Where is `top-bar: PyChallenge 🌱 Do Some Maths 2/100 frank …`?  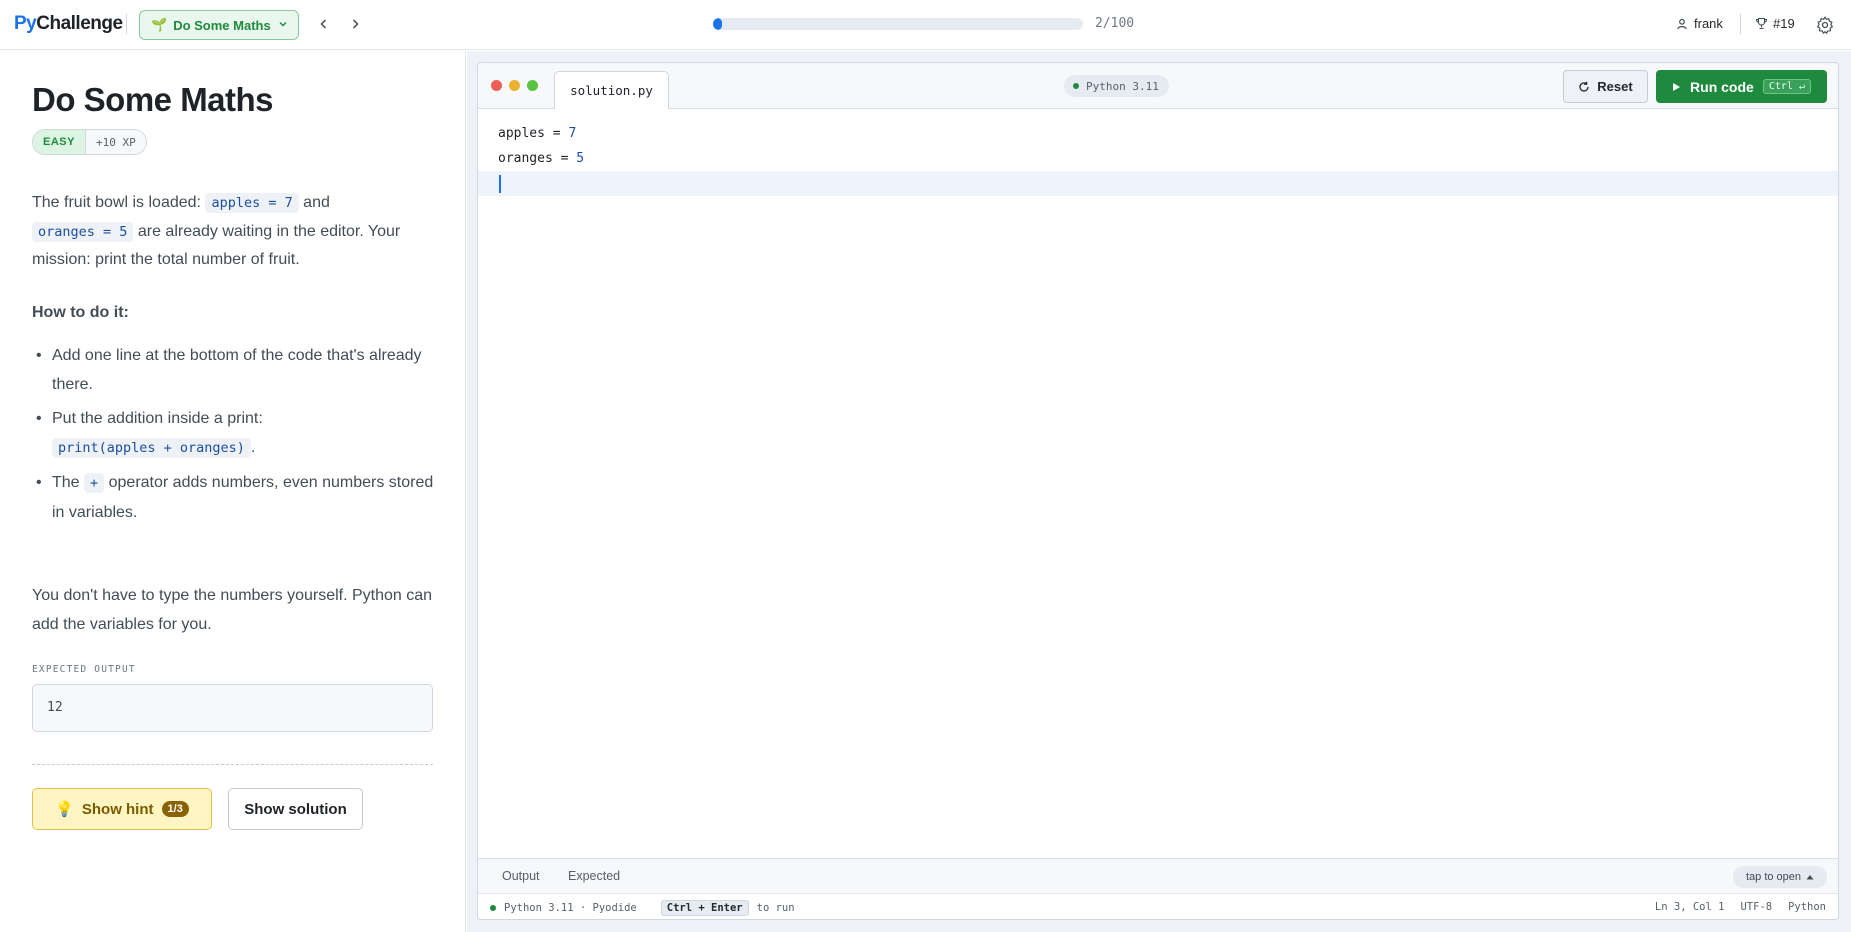 top-bar: PyChallenge 🌱 Do Some Maths 2/100 frank … is located at coordinates (925, 25).